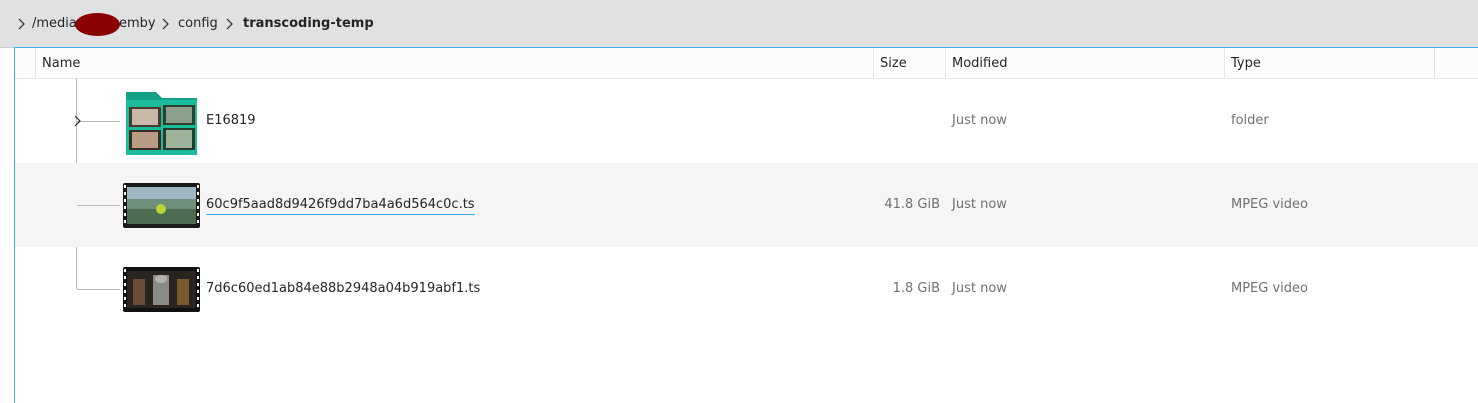  Describe the element at coordinates (912, 204) in the screenshot. I see `file-size: 41.8 GiB` at that location.